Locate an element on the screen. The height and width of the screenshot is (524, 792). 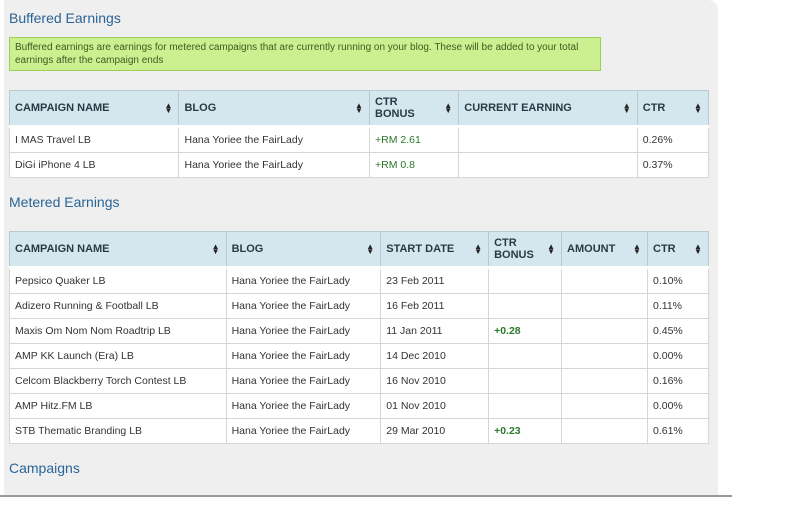
cell-campaign: Pepsico Quaker LB is located at coordinates (118, 280).